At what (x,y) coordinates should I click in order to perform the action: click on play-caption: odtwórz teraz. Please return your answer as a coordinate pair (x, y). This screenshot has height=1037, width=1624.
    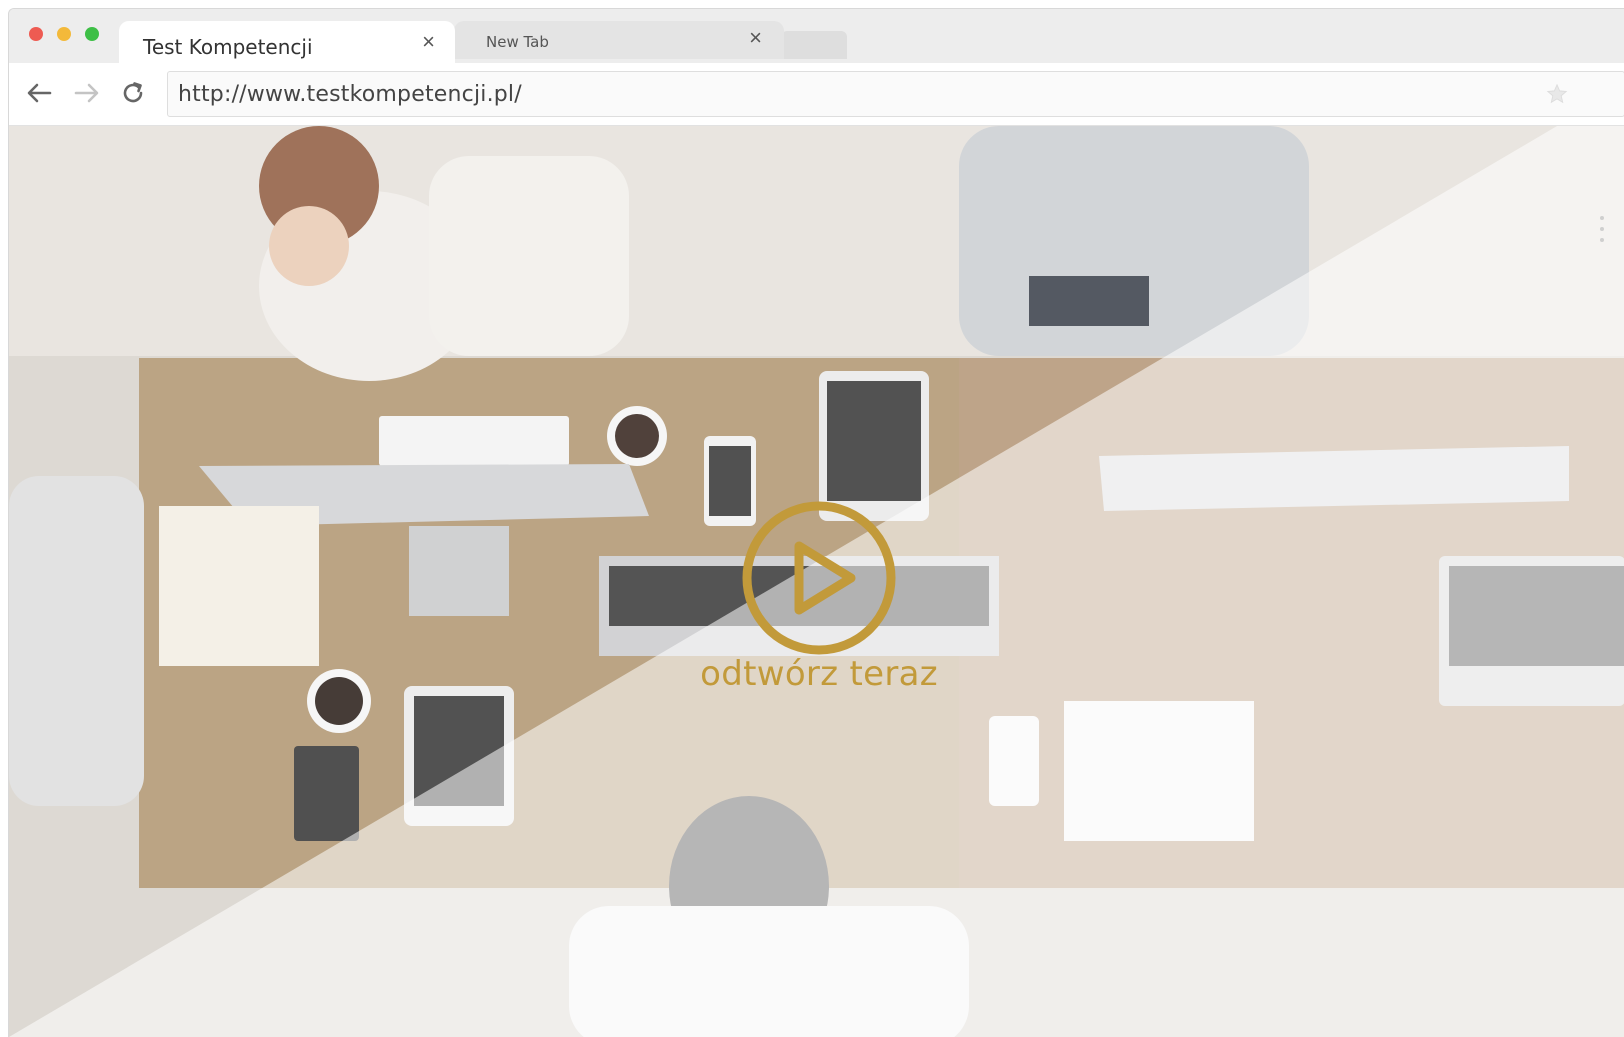
    Looking at the image, I should click on (819, 674).